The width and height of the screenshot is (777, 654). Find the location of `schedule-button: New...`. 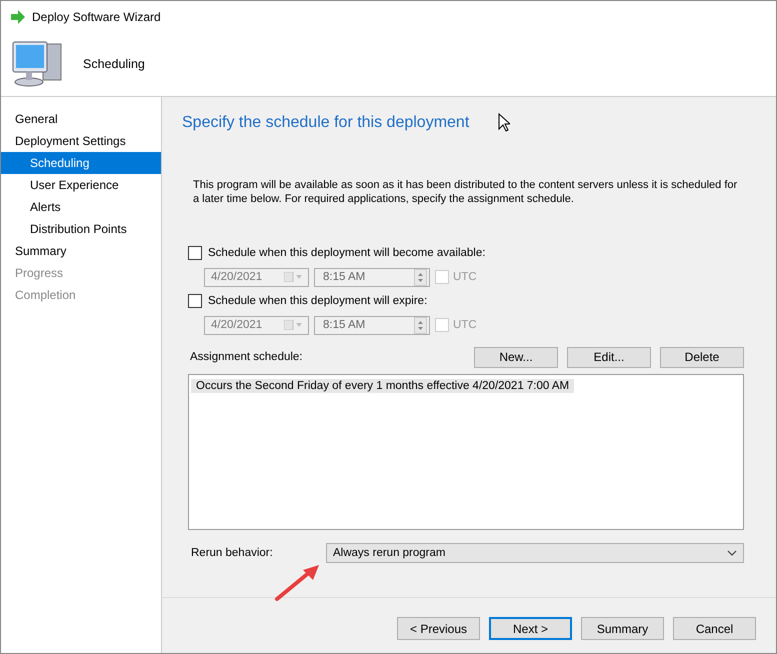

schedule-button: New... is located at coordinates (516, 357).